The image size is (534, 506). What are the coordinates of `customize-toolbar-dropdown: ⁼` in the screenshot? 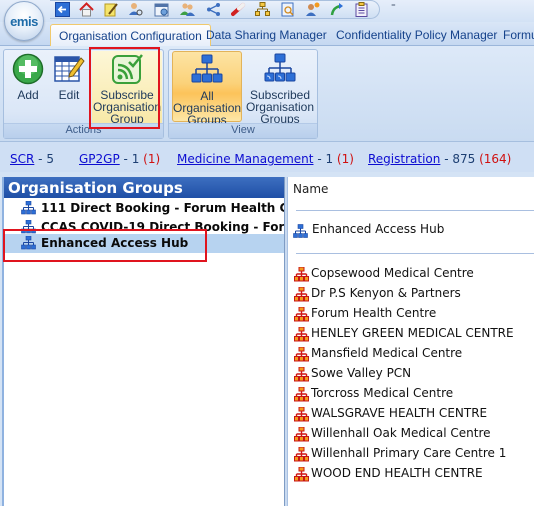 It's located at (393, 8).